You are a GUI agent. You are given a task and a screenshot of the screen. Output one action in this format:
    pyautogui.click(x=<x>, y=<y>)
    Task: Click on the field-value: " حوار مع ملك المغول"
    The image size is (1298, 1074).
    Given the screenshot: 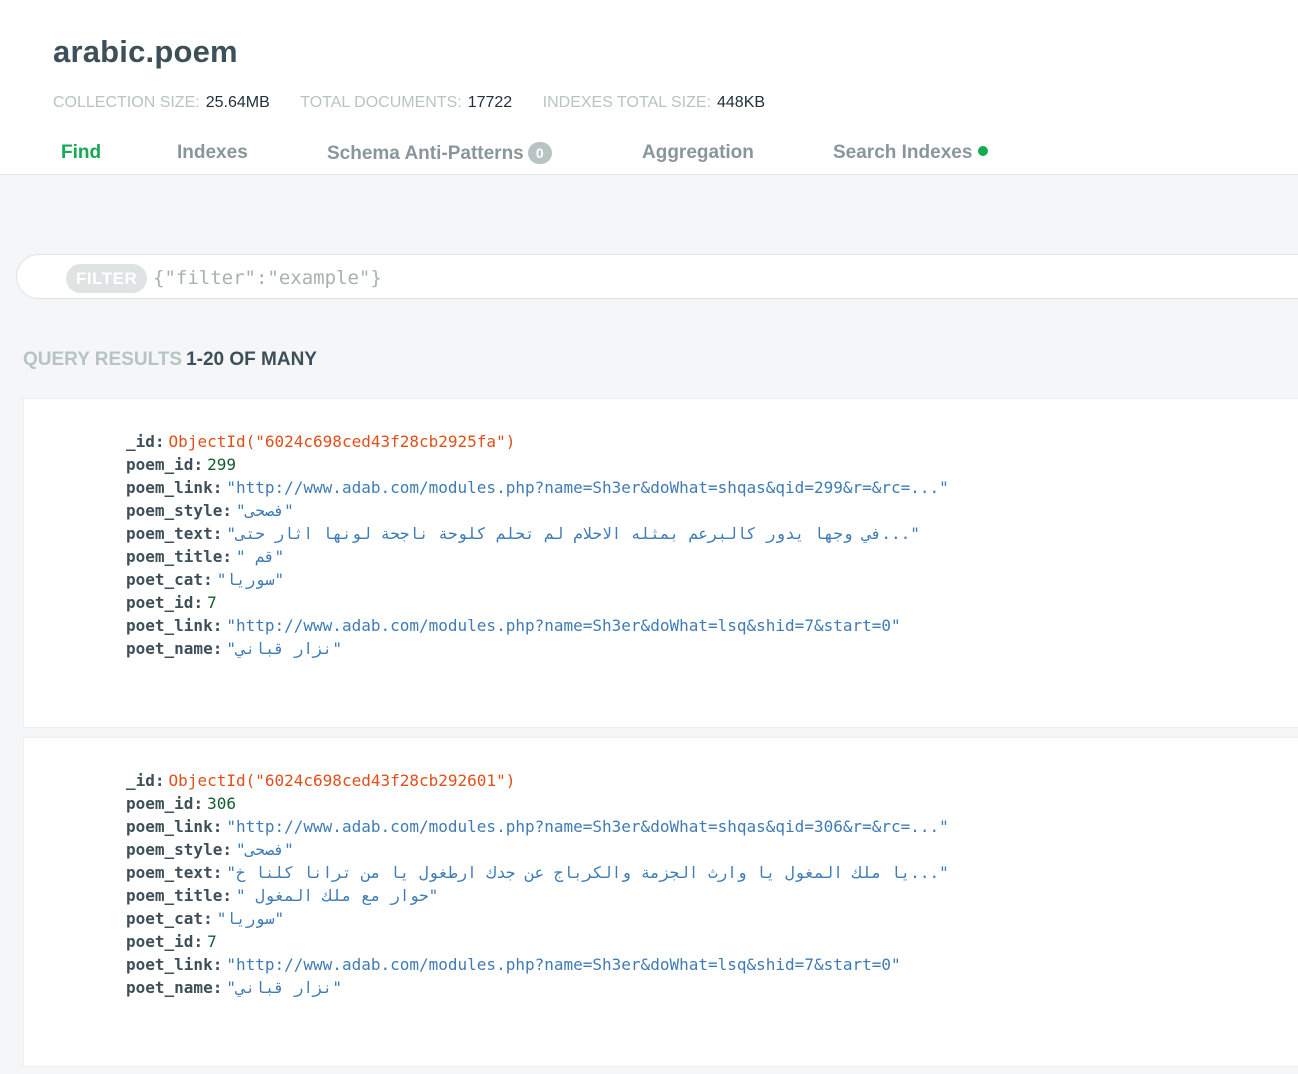 What is the action you would take?
    pyautogui.click(x=337, y=895)
    